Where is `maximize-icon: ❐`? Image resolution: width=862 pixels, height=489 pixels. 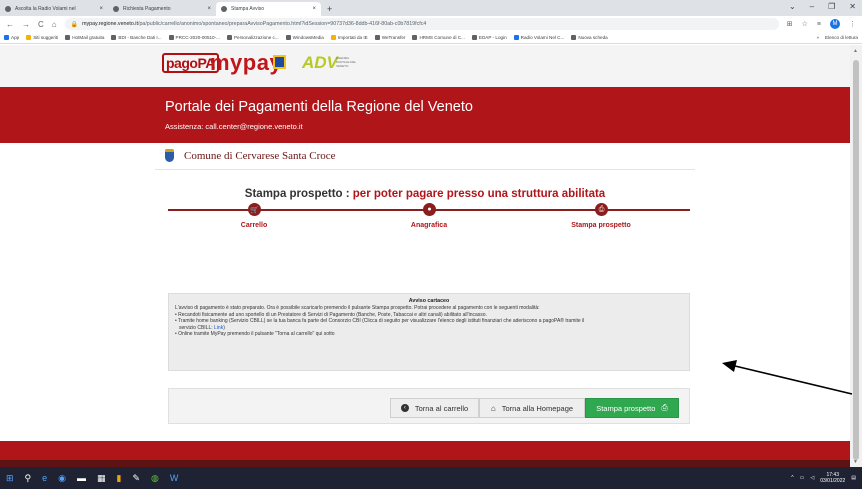
maximize-icon: ❐ is located at coordinates (831, 6).